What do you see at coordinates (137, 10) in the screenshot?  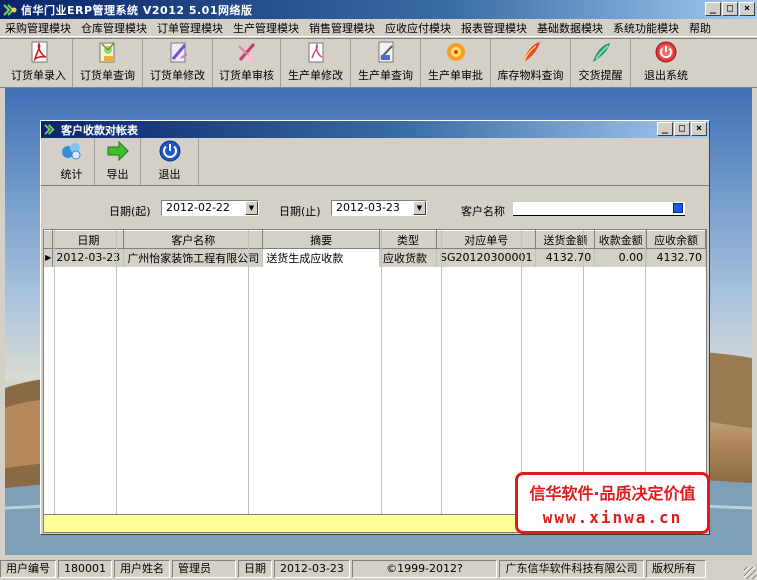 I see `app-title: 信华门业ERP管理系统 V2012 5.01网络版` at bounding box center [137, 10].